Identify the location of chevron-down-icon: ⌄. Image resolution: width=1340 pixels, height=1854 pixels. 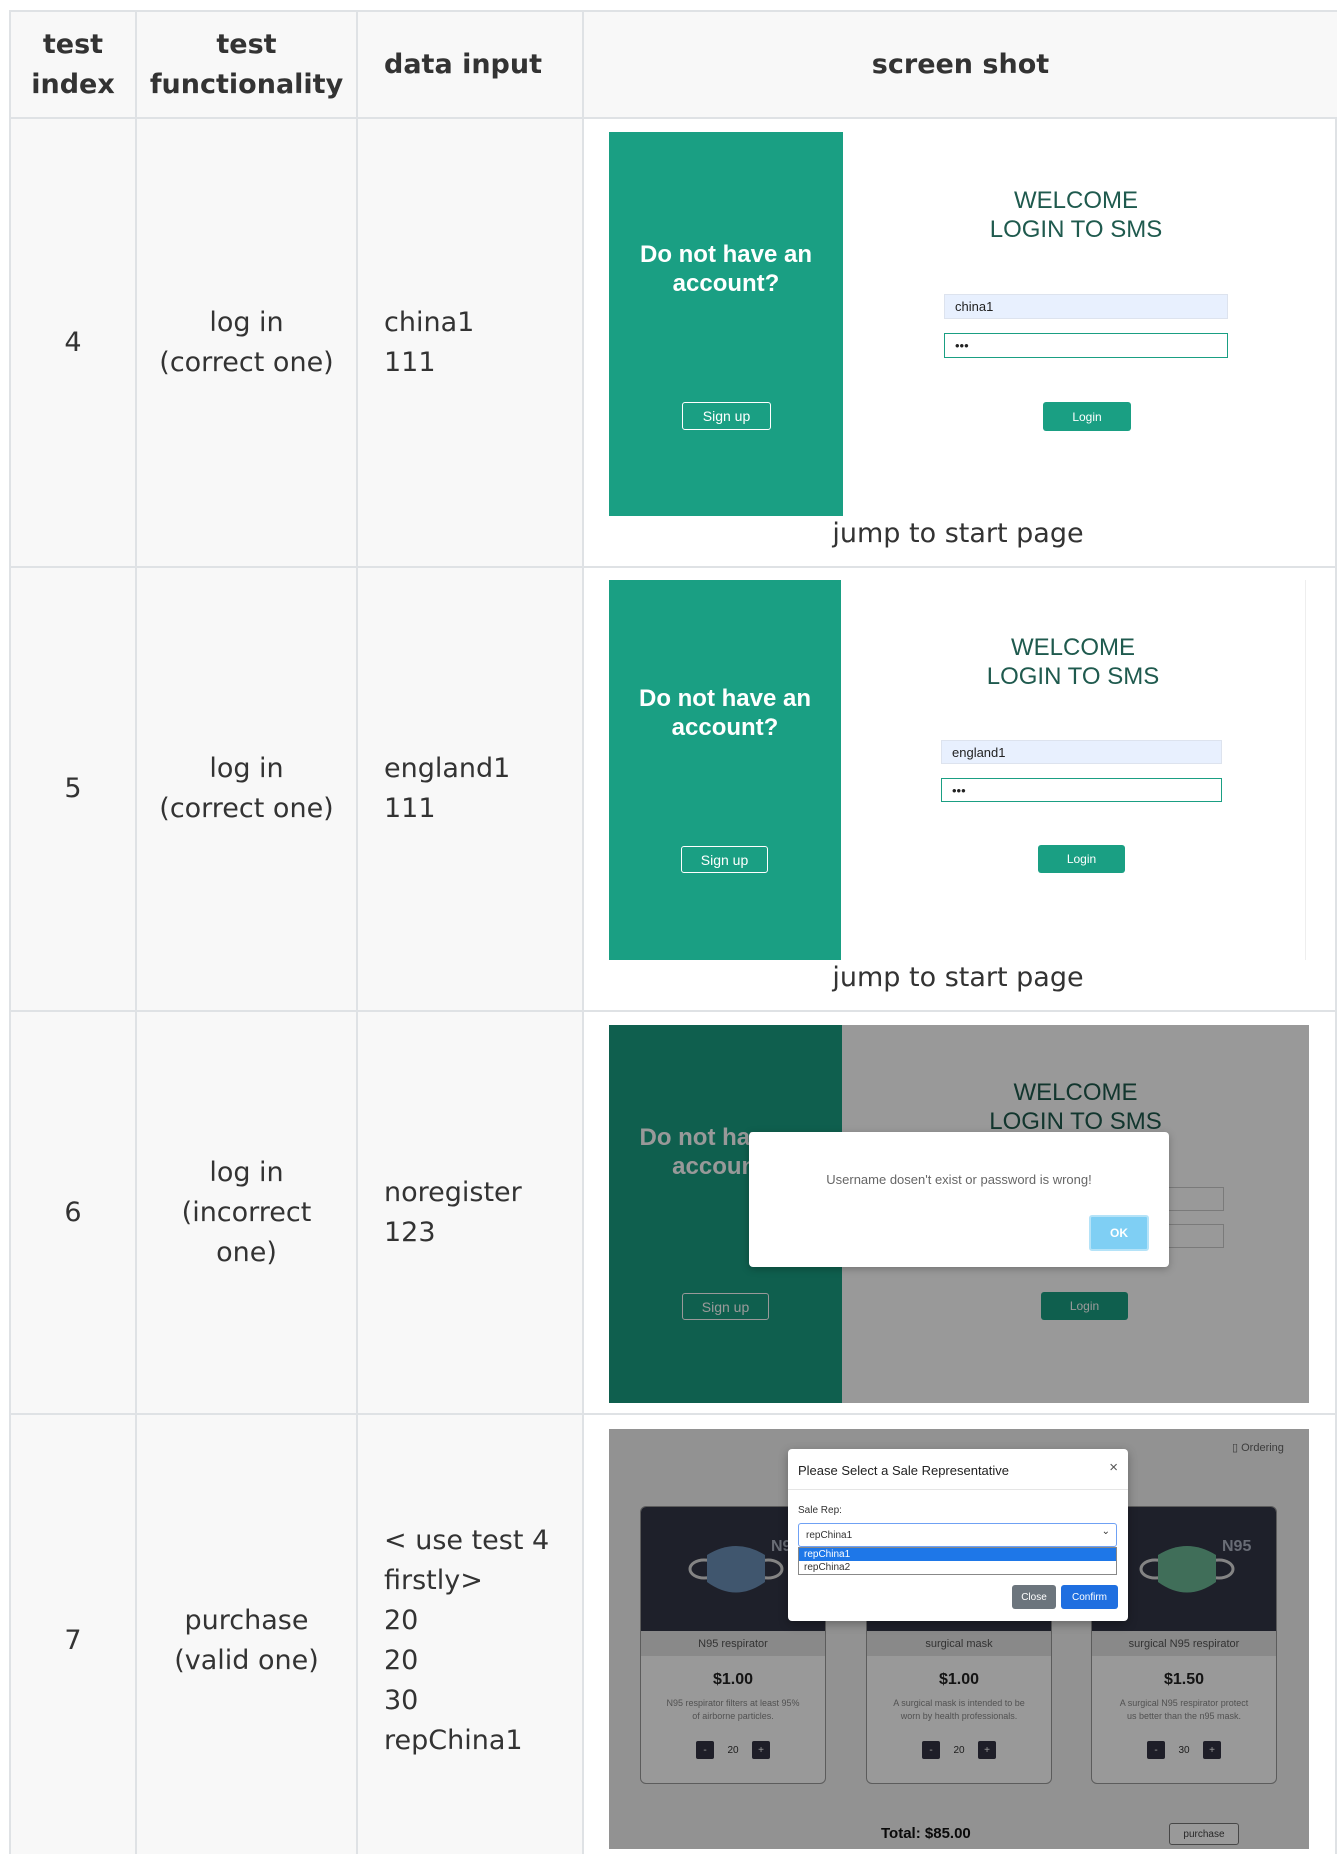
(1105, 1531).